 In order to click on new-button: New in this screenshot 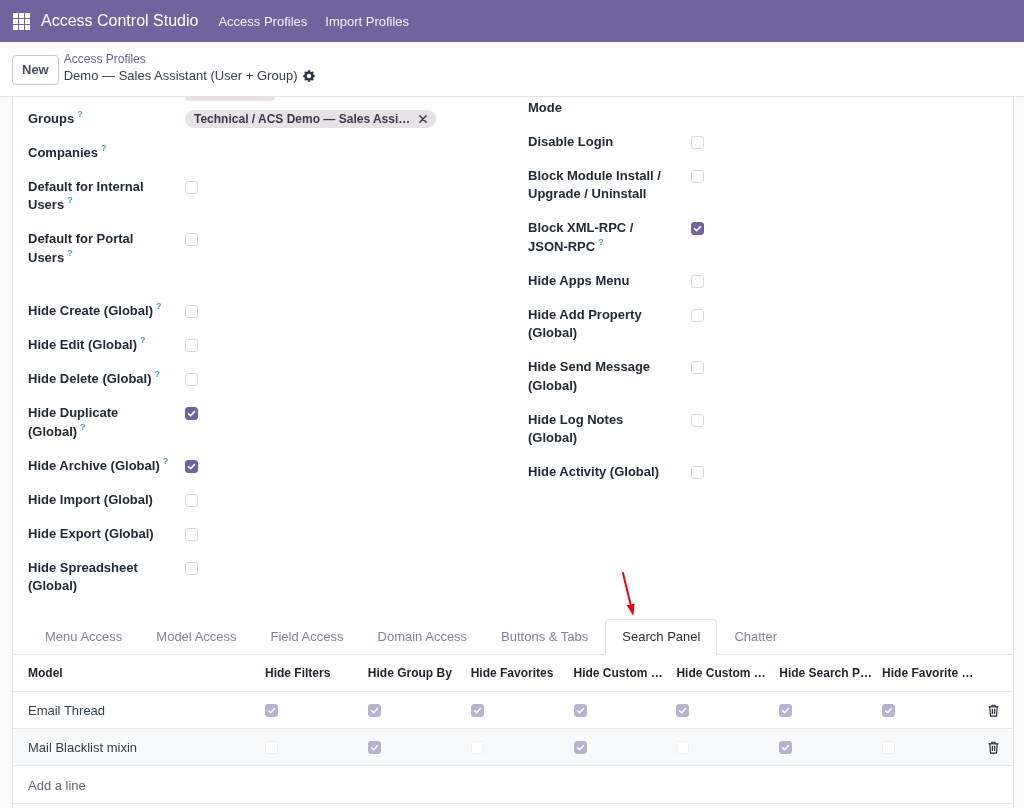, I will do `click(35, 69)`.